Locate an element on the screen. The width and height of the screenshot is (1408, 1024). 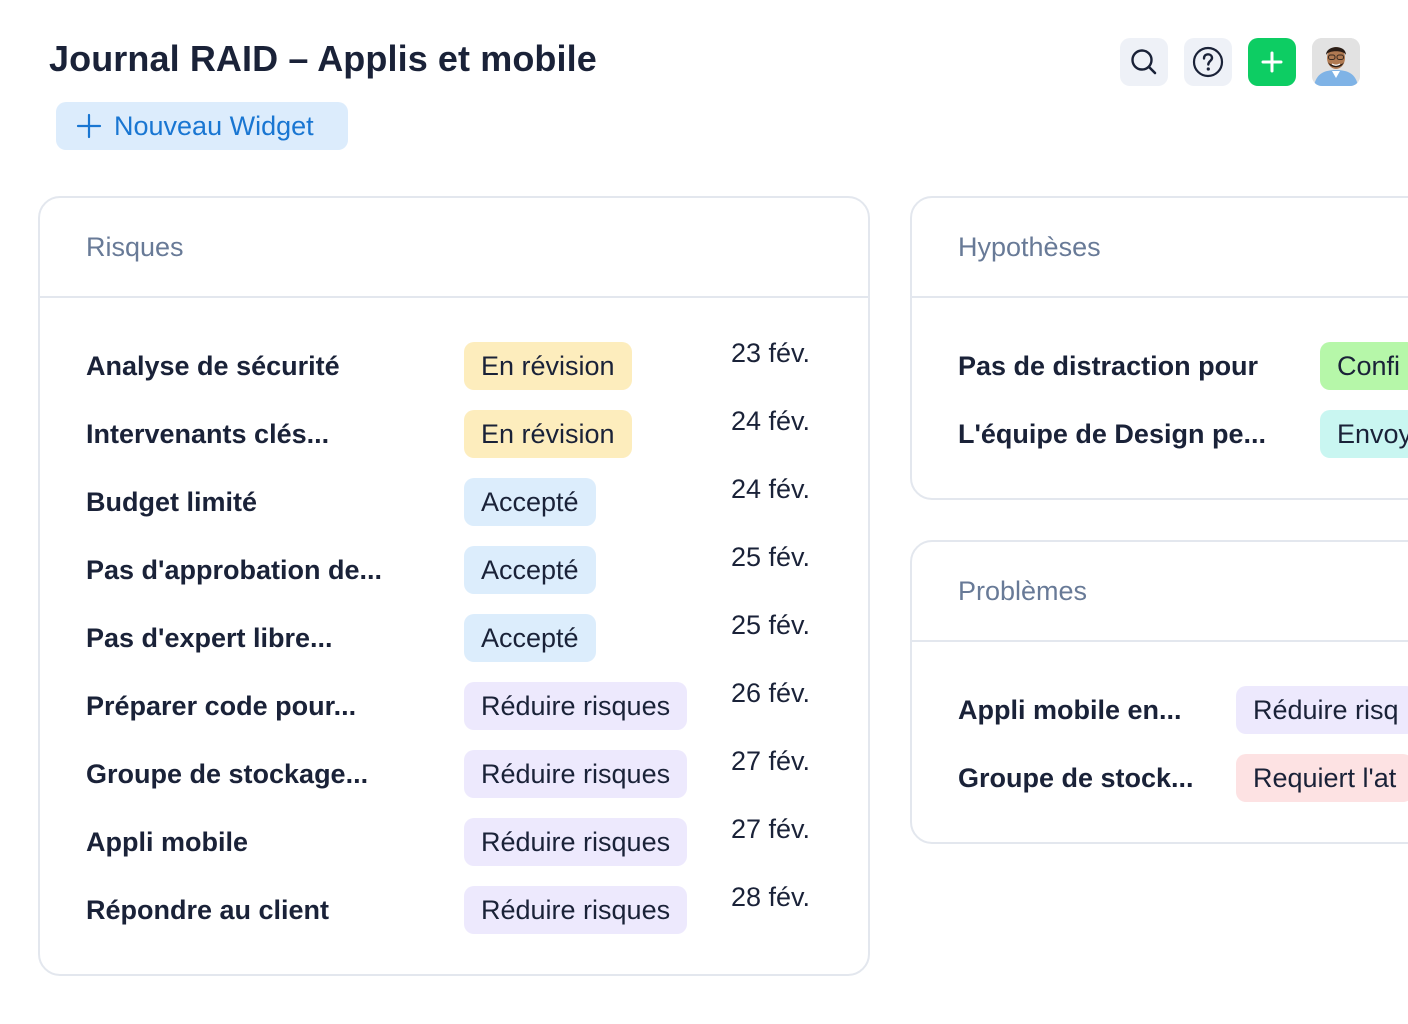
search-icon is located at coordinates (1144, 62).